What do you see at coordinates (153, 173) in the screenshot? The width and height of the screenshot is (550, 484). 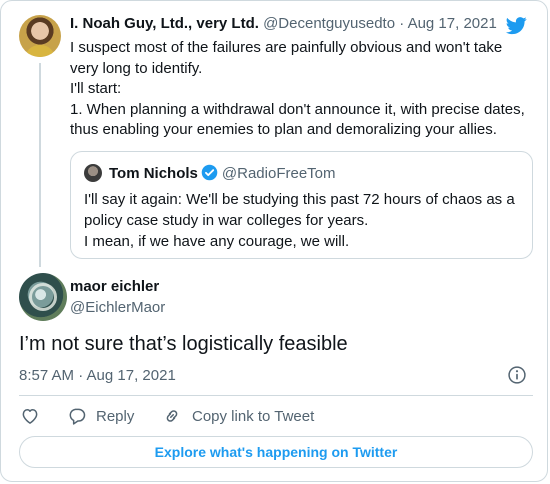 I see `quoted-author-name: Tom Nichols` at bounding box center [153, 173].